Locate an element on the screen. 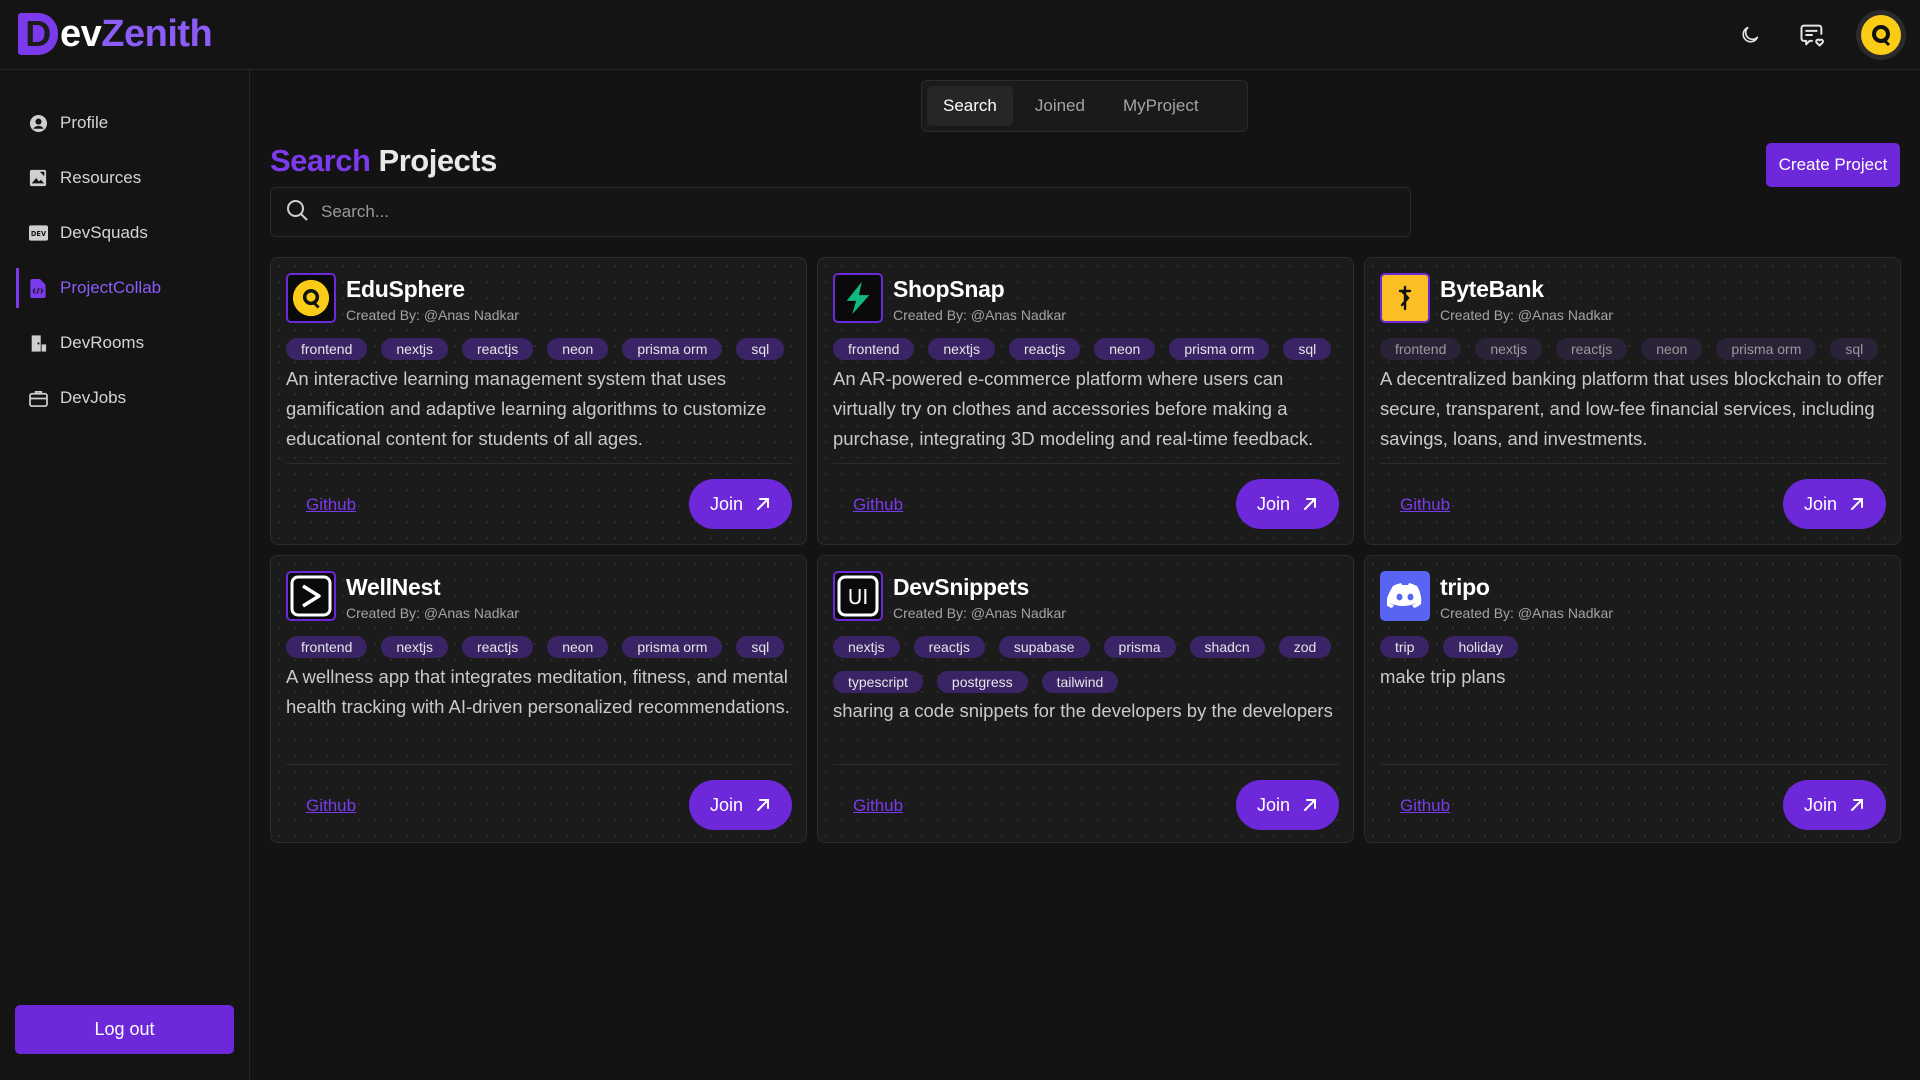  project-title: ByteBank is located at coordinates (1492, 289).